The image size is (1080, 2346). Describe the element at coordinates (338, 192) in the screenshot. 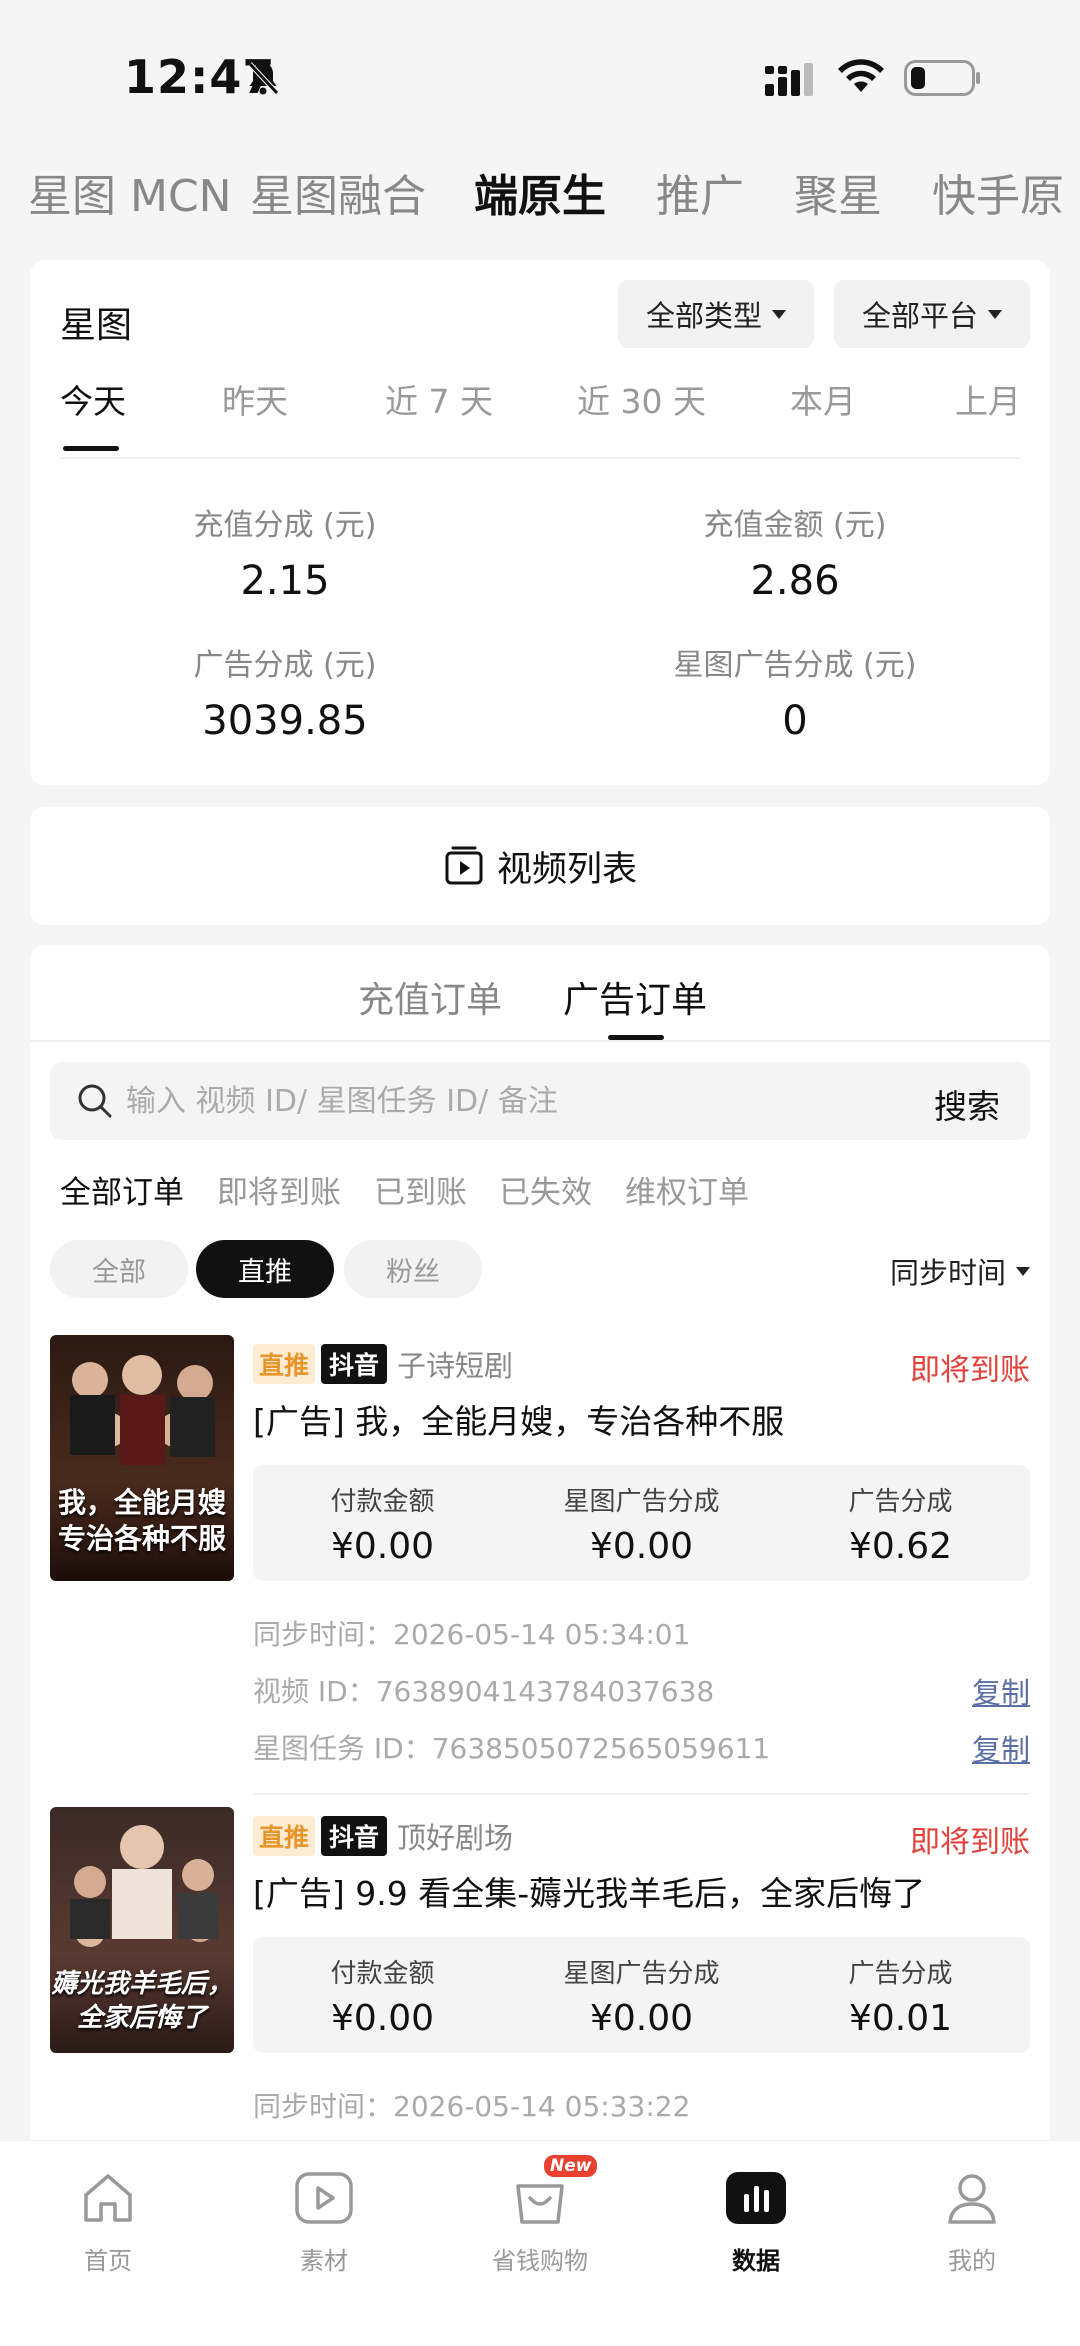

I see `top-tab-xingtu-fusion: 星图融合` at that location.